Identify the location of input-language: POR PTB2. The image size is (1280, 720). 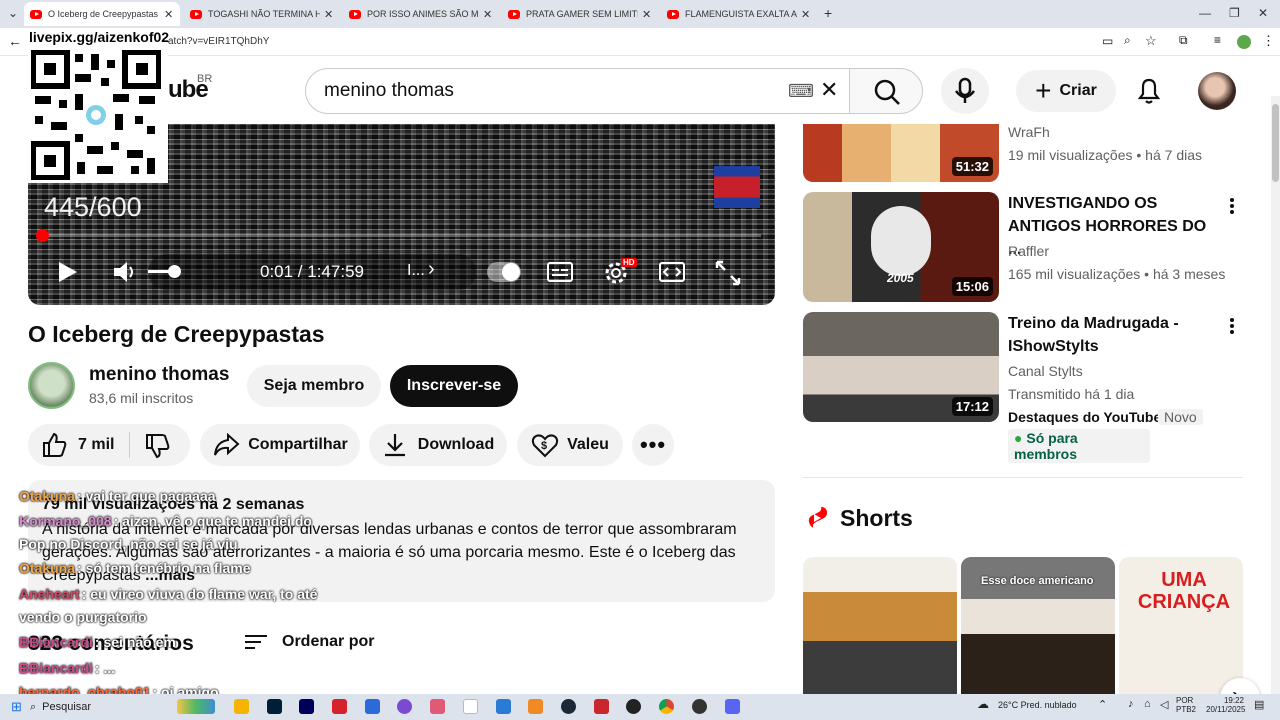
(1186, 705).